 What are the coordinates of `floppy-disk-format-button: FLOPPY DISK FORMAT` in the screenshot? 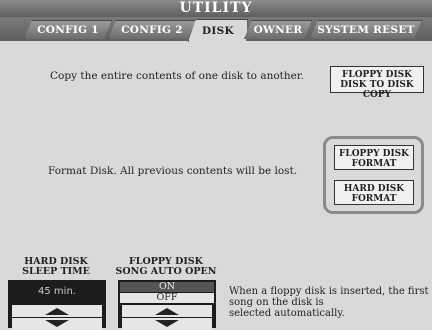 It's located at (374, 157).